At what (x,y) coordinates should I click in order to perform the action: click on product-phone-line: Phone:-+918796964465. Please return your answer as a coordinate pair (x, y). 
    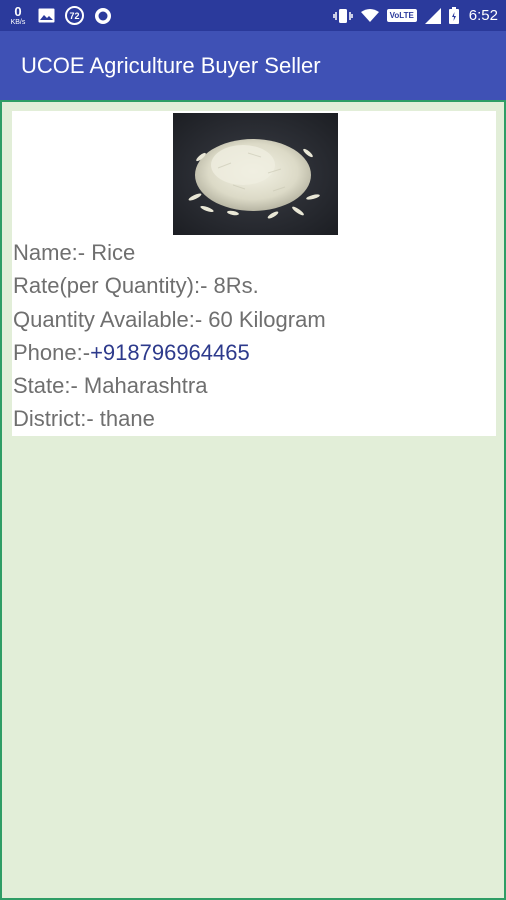
    Looking at the image, I should click on (131, 353).